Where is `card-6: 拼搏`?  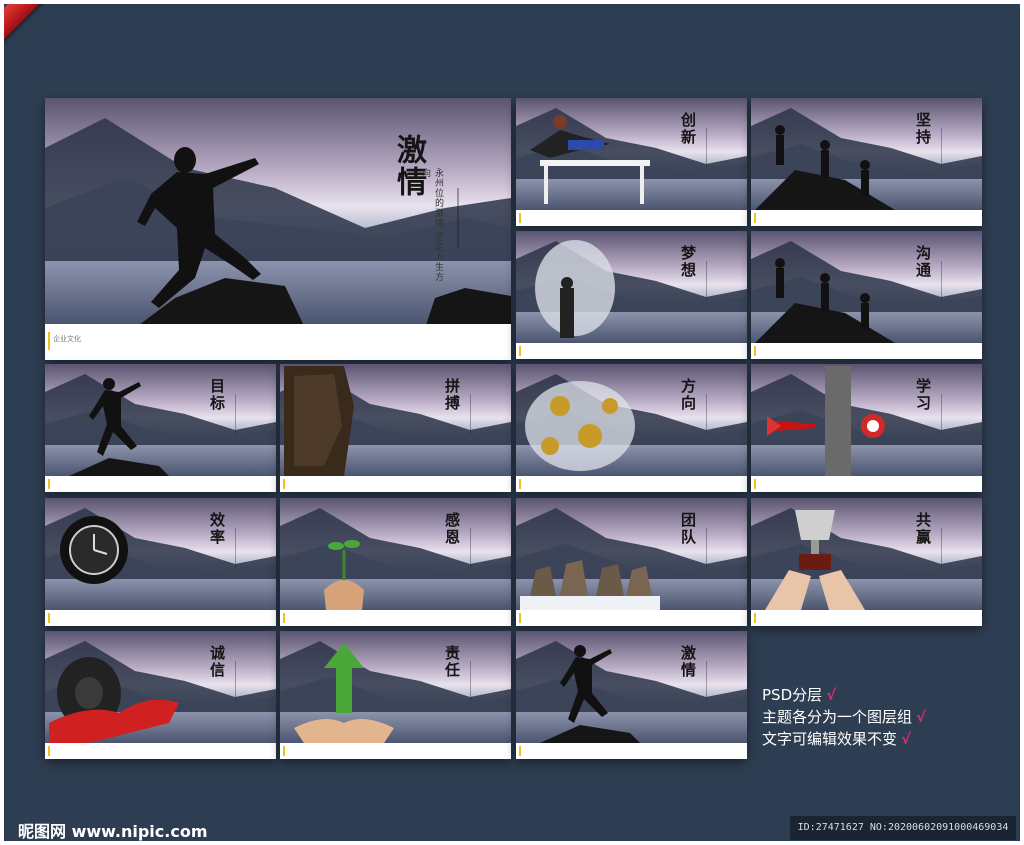
card-6: 拼搏 is located at coordinates (395, 428).